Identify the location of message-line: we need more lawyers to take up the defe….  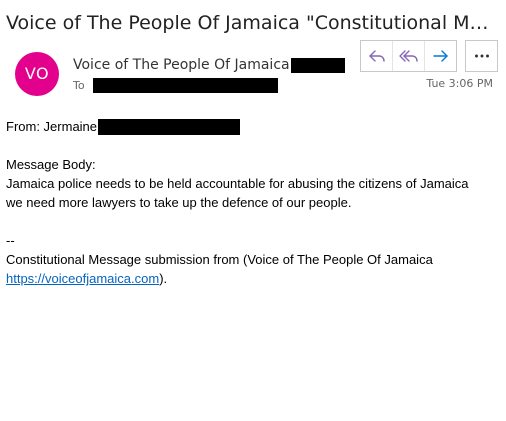
(179, 202).